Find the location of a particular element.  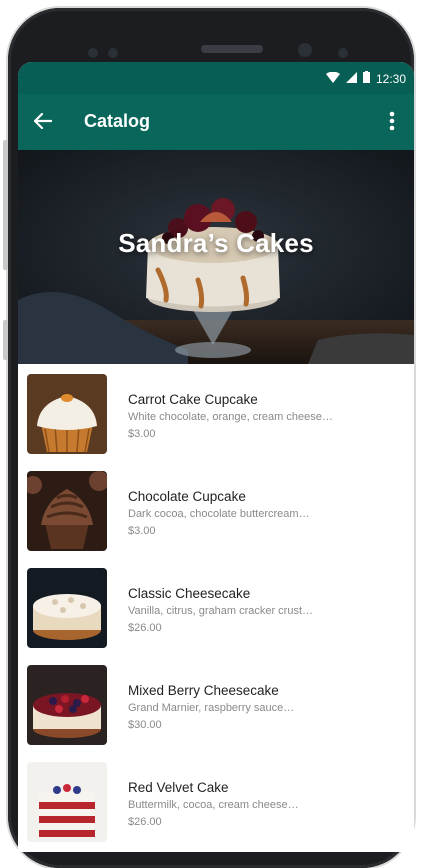

power-button is located at coordinates (5, 340).